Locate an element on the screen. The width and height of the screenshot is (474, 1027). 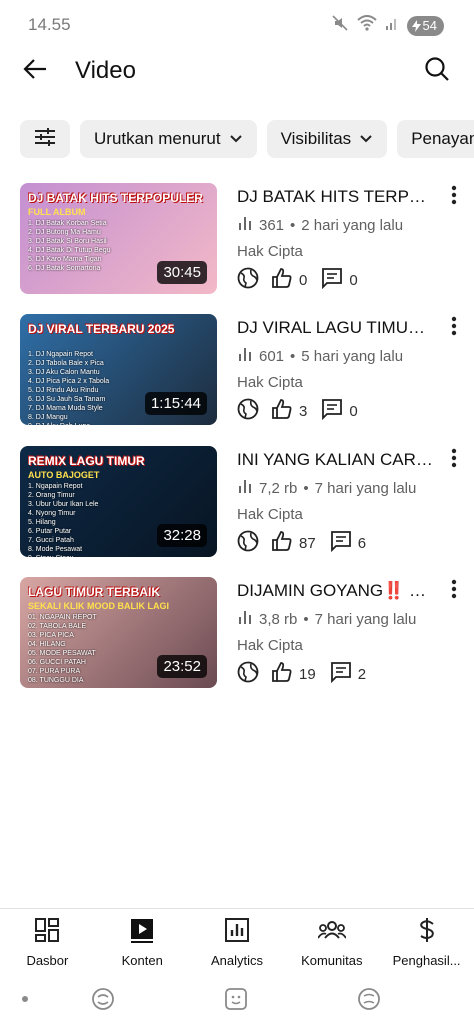
audience-chip: Penayangan is located at coordinates (435, 139).